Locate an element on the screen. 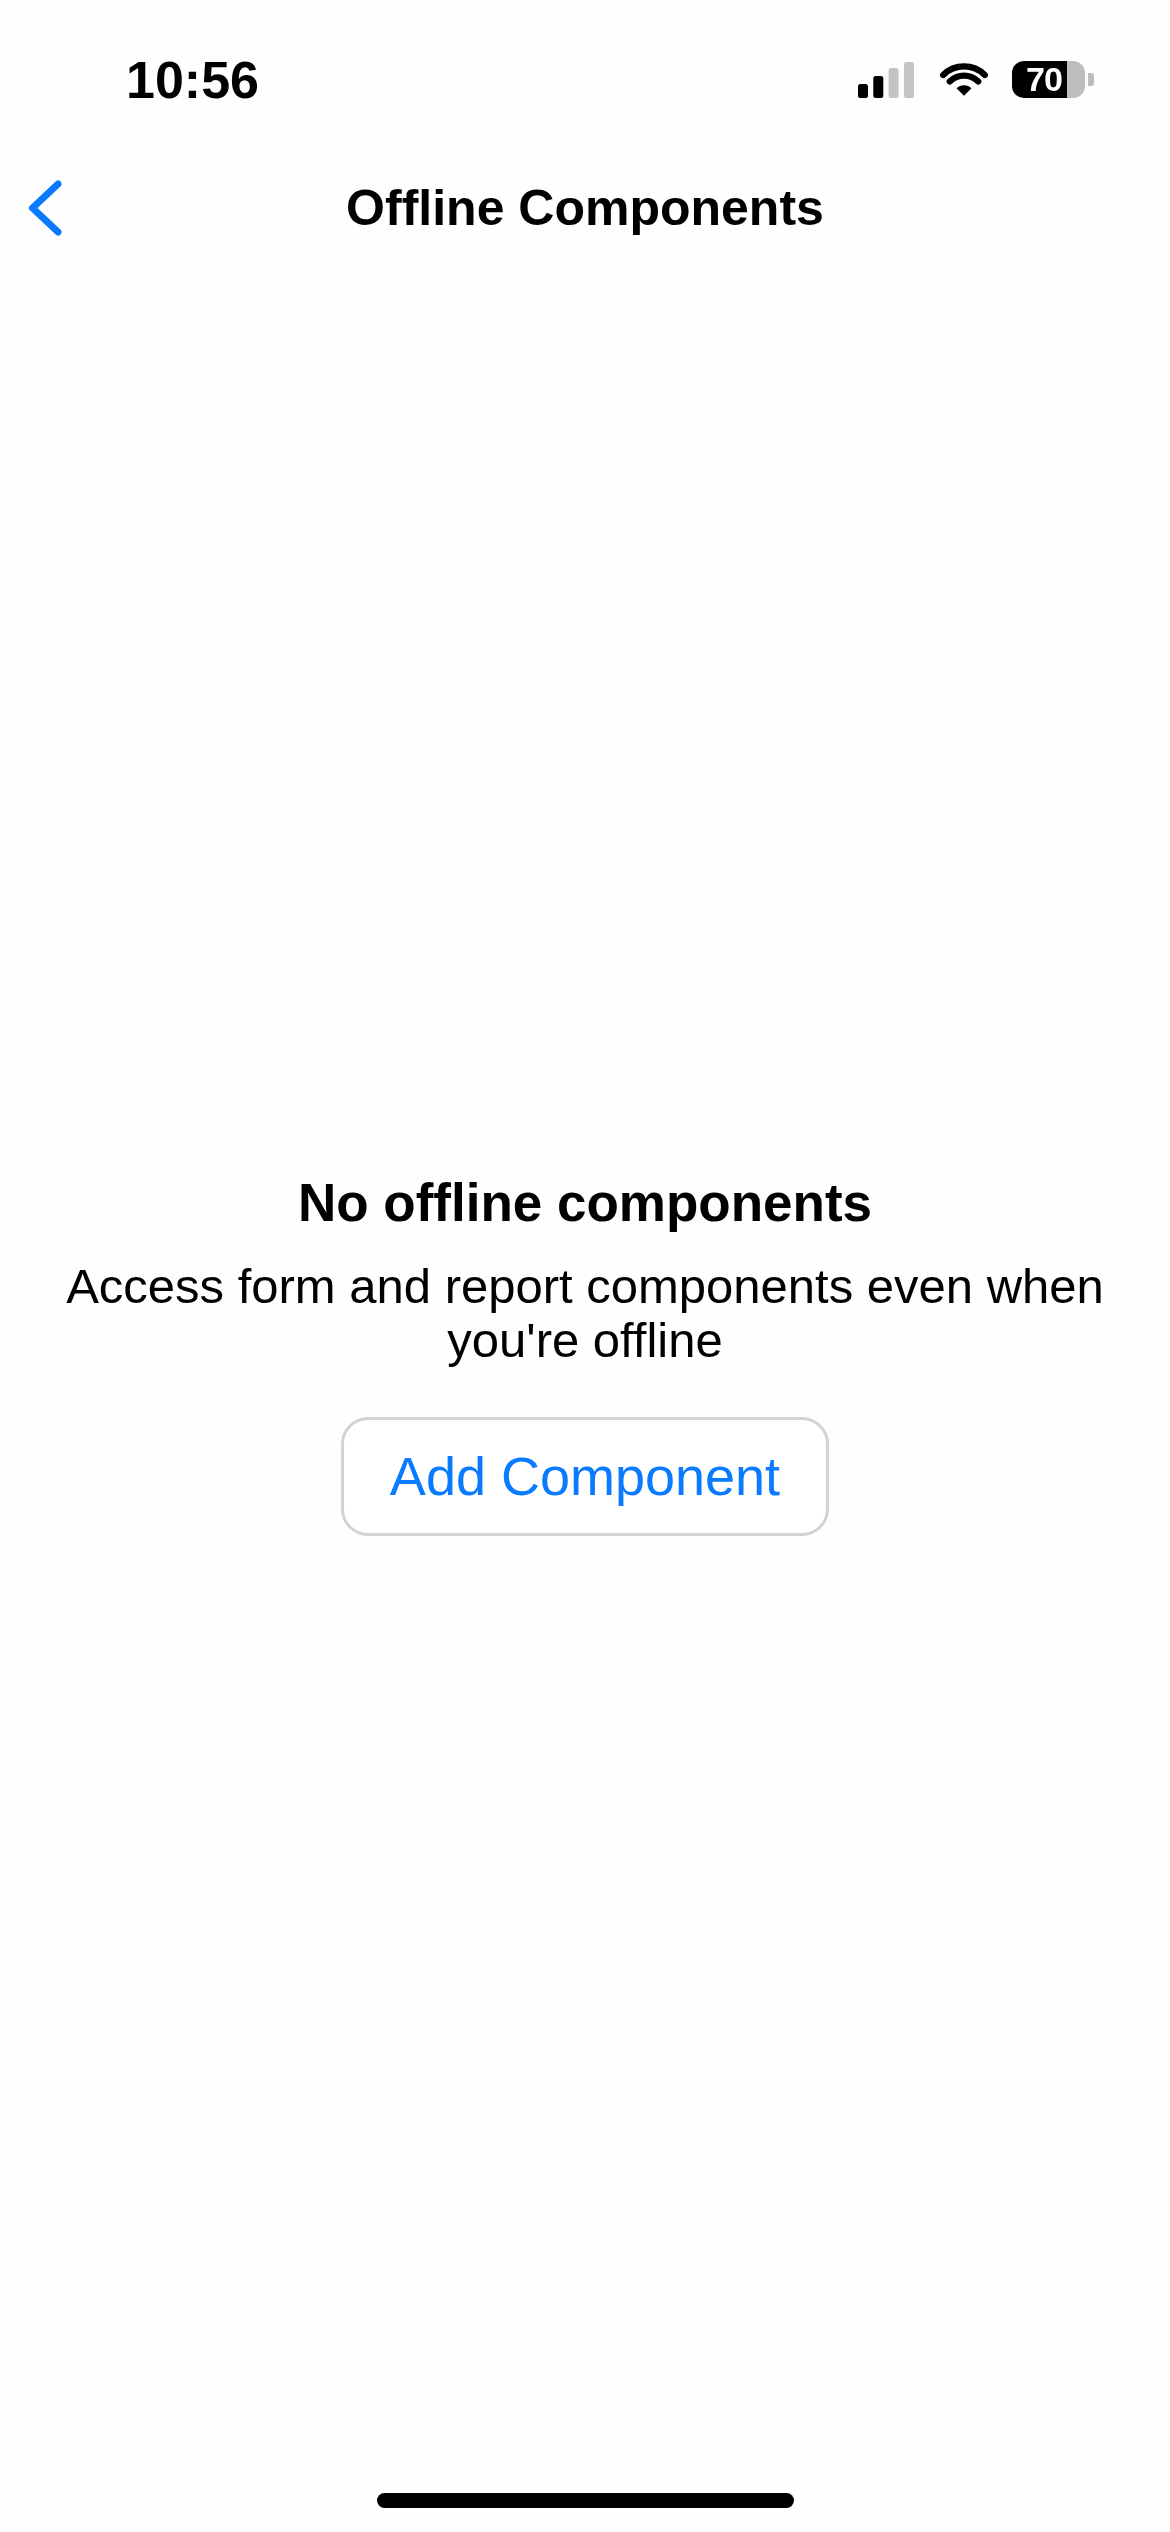  add-component-button: Add Component is located at coordinates (585, 1476).